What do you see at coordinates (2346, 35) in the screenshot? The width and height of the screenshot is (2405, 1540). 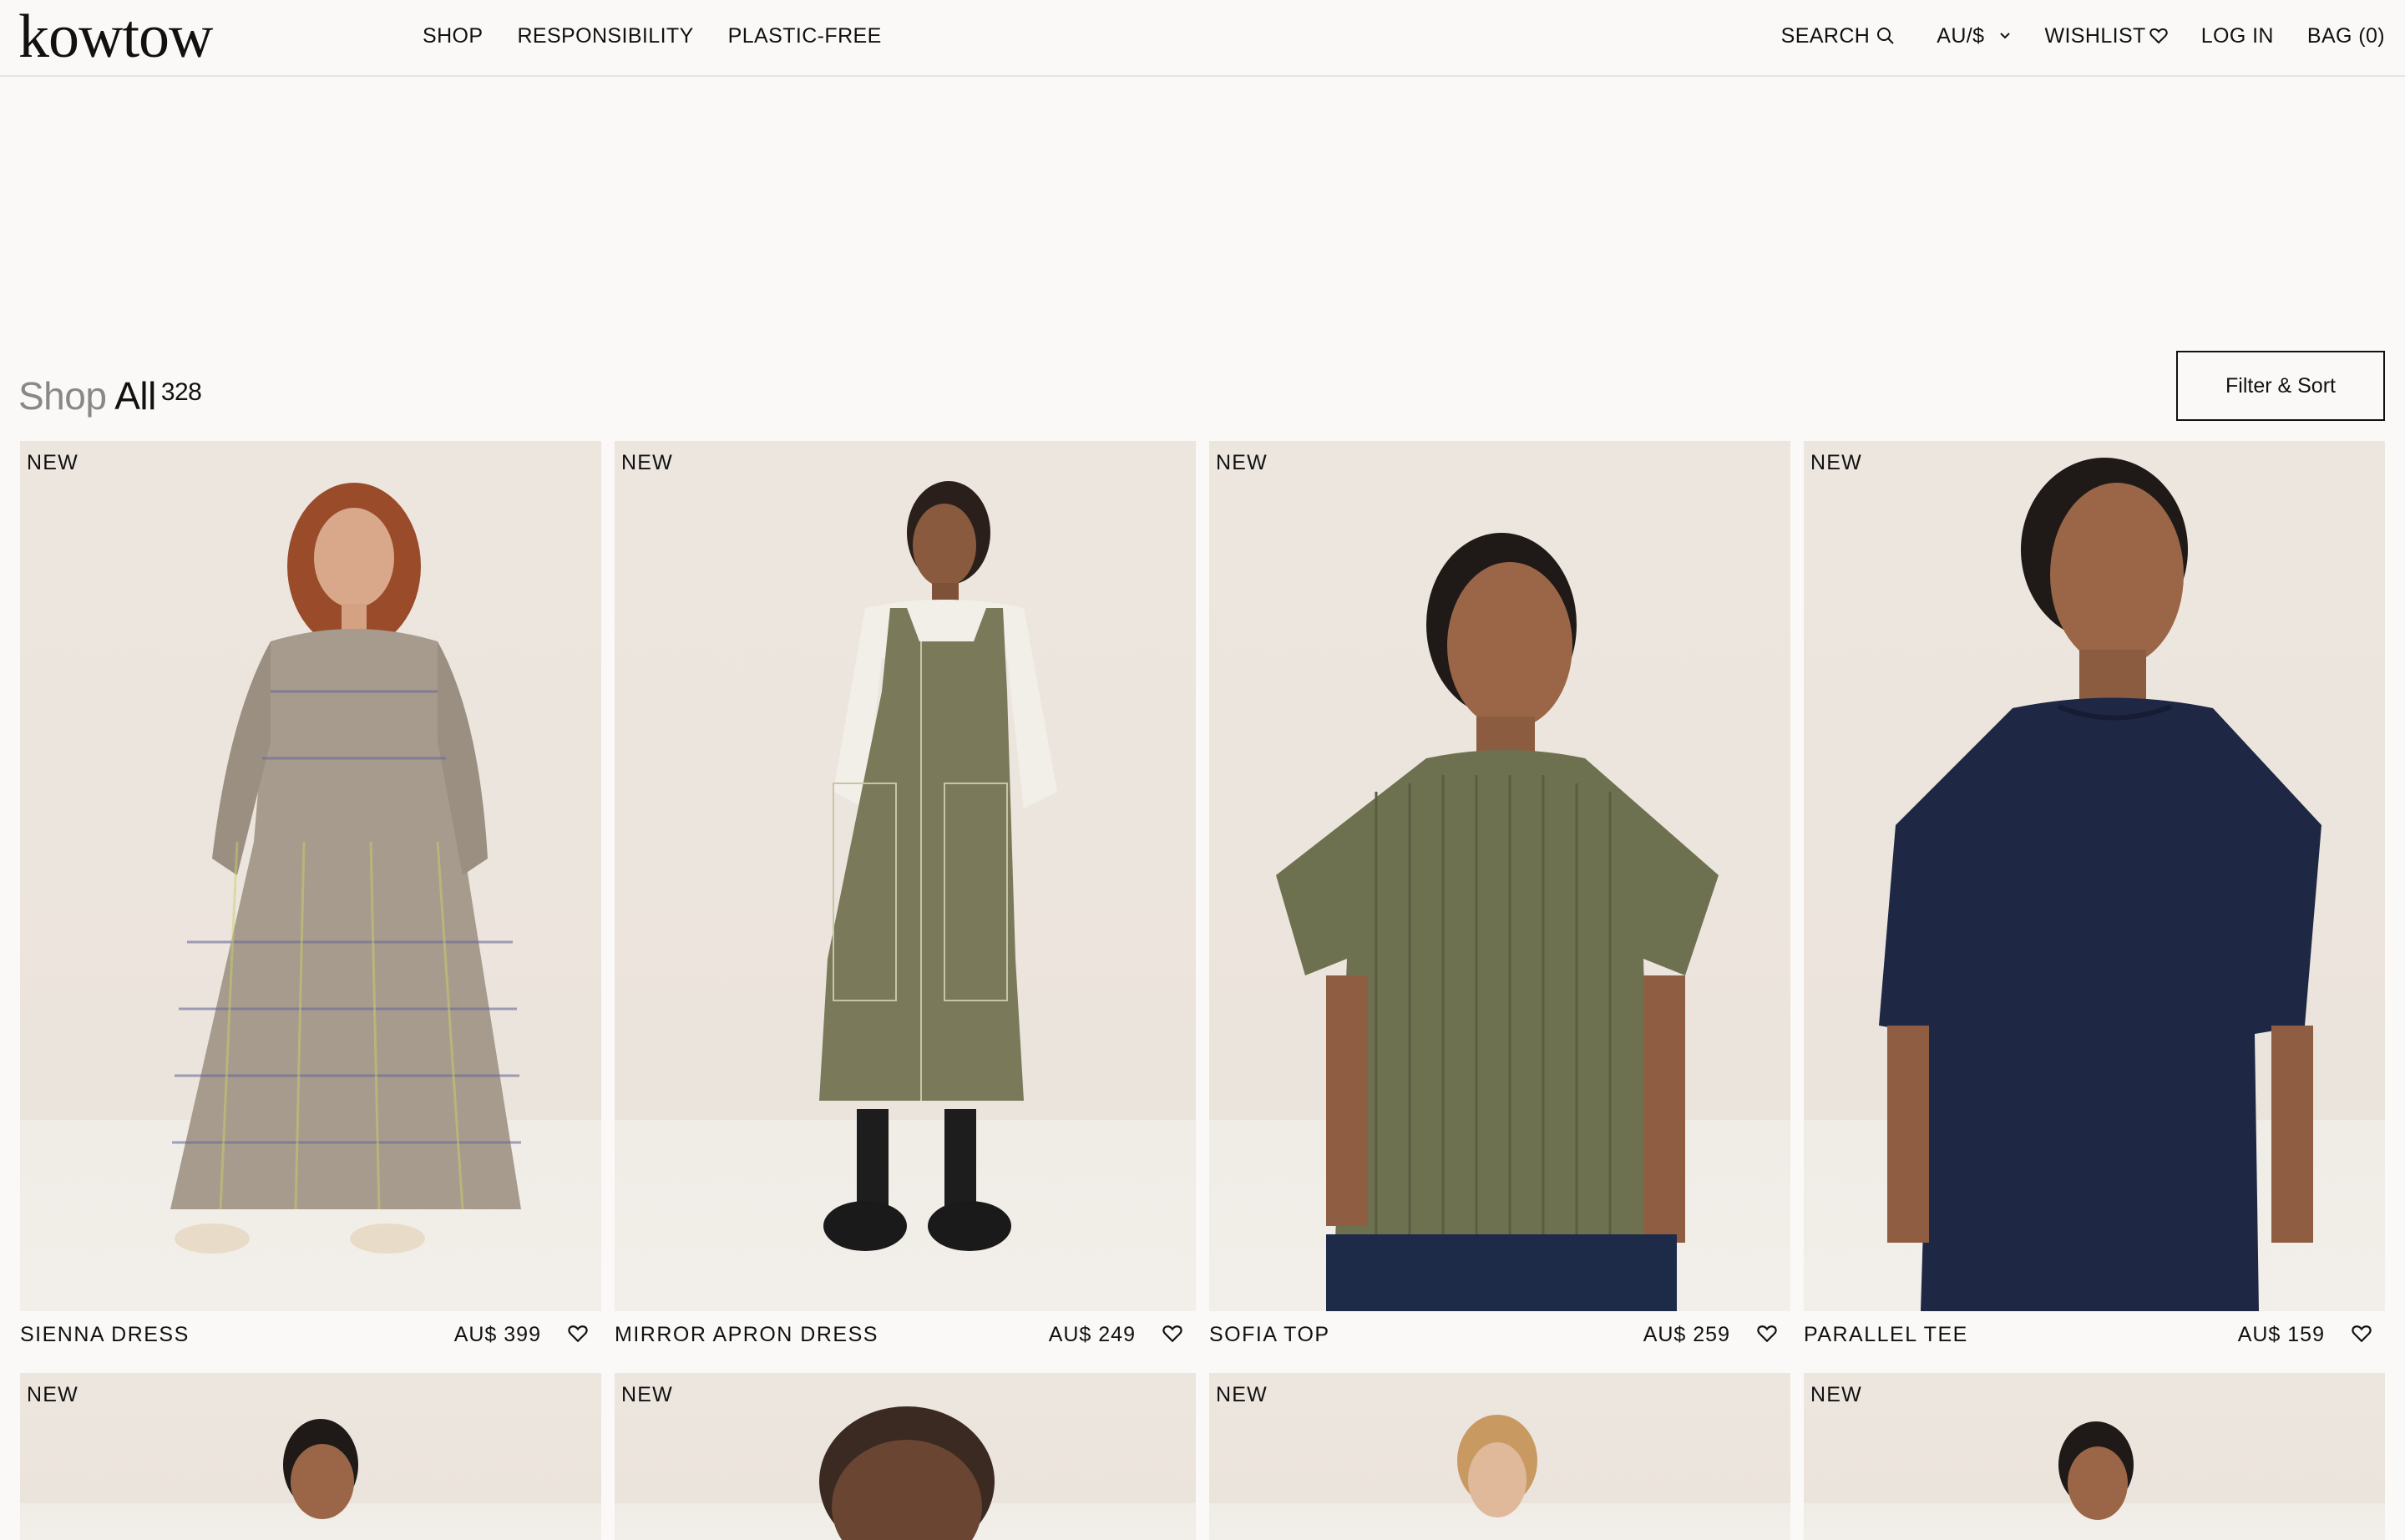 I see `bag-link: BAG (0)` at bounding box center [2346, 35].